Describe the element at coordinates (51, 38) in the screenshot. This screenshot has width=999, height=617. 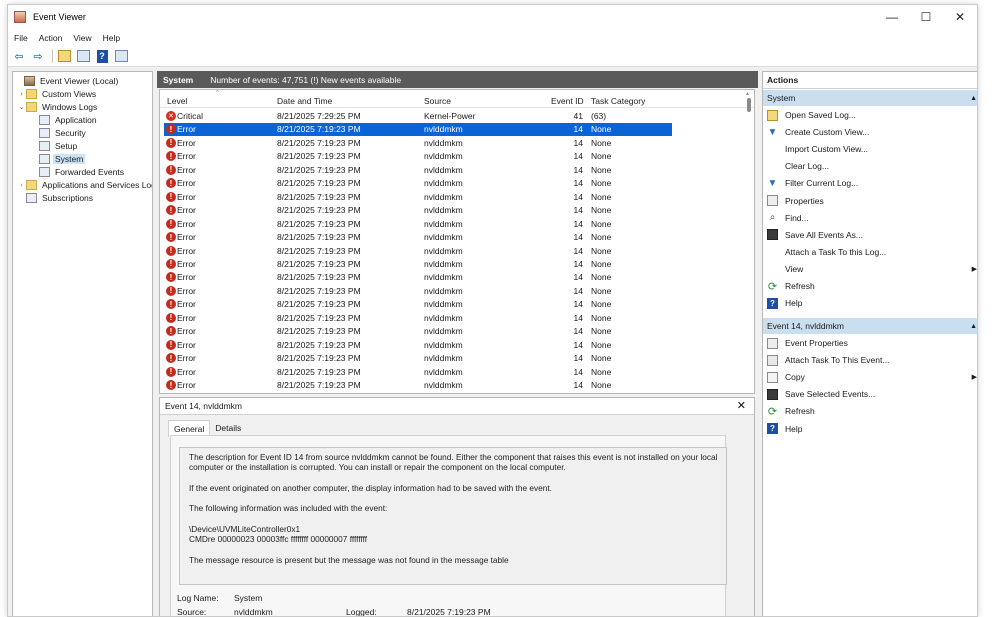
I see `menu-action: Action` at that location.